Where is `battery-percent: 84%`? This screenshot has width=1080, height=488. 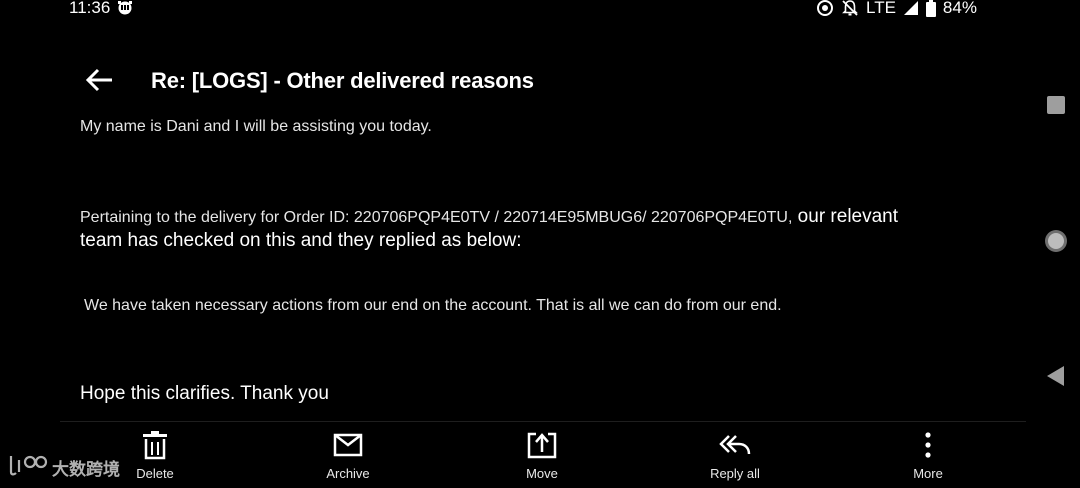
battery-percent: 84% is located at coordinates (959, 8).